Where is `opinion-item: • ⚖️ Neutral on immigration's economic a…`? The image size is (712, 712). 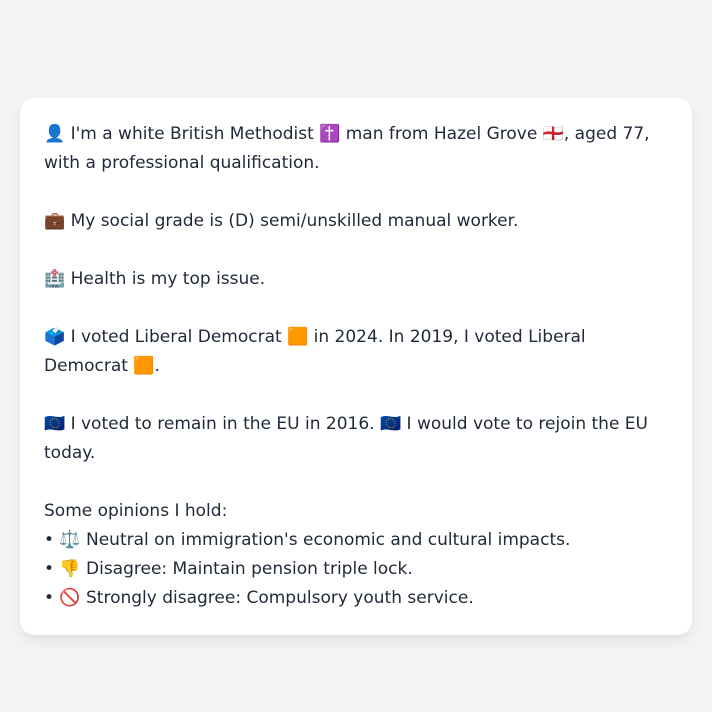 opinion-item: • ⚖️ Neutral on immigration's economic a… is located at coordinates (307, 540).